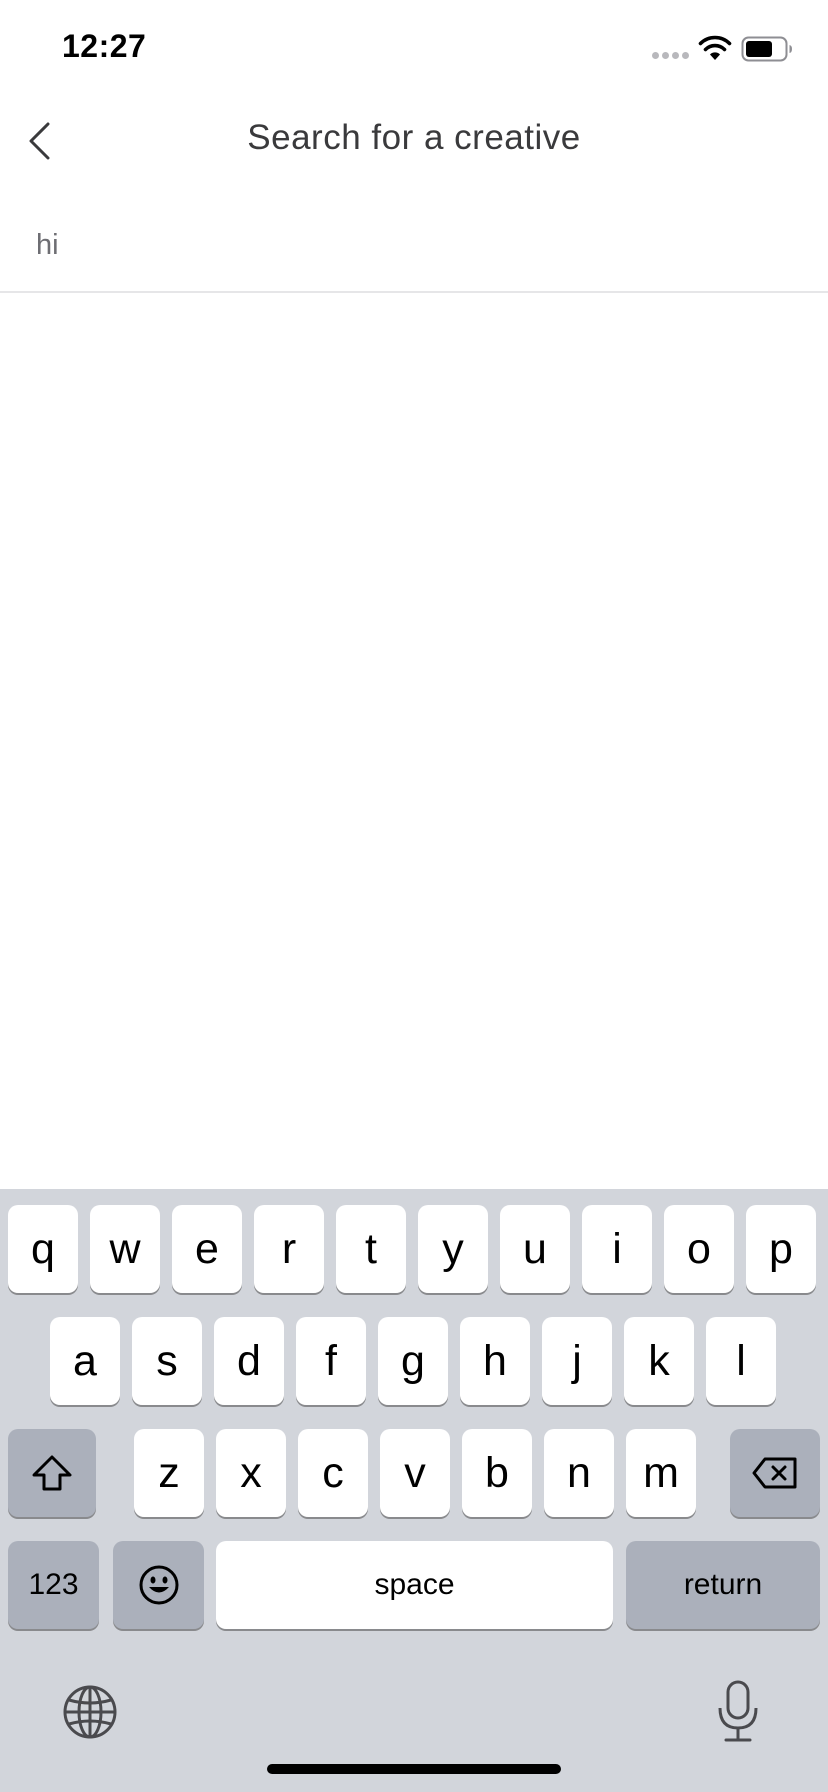 The width and height of the screenshot is (828, 1792). I want to click on key-label: c, so click(333, 1472).